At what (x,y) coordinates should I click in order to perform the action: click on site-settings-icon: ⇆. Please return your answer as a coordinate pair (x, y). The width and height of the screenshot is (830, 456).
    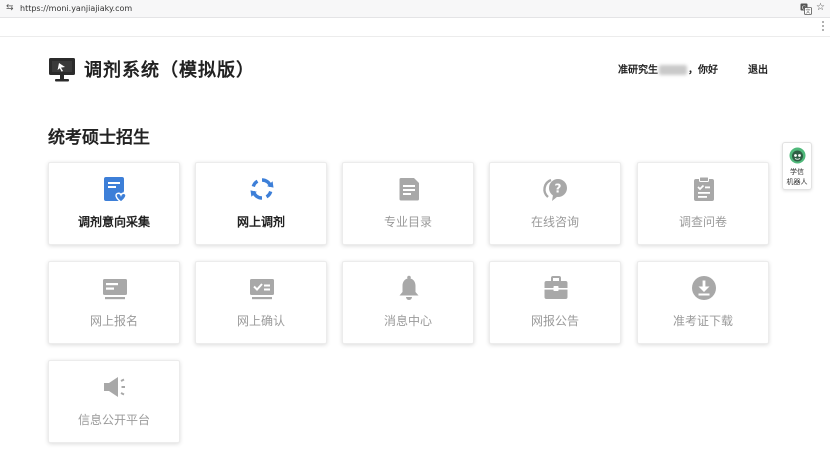
    Looking at the image, I should click on (11, 8).